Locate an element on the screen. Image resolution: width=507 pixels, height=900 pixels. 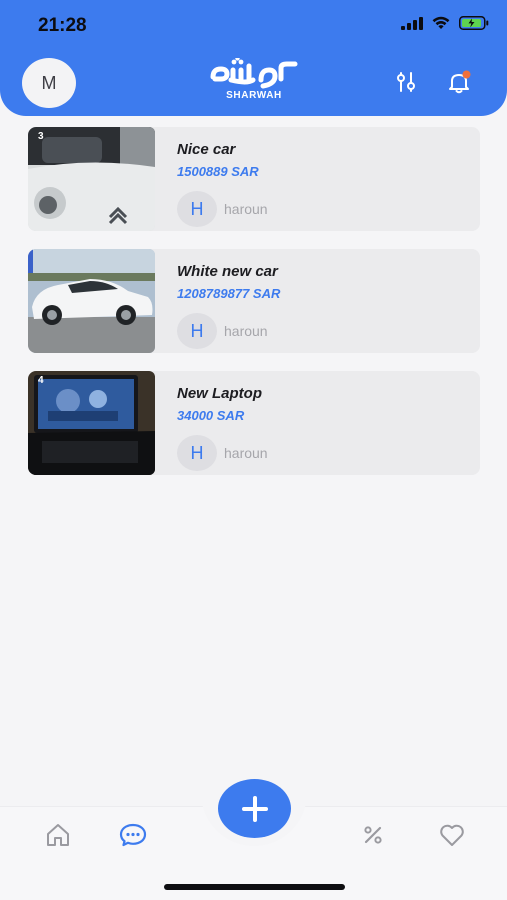
chat-icon is located at coordinates (133, 835).